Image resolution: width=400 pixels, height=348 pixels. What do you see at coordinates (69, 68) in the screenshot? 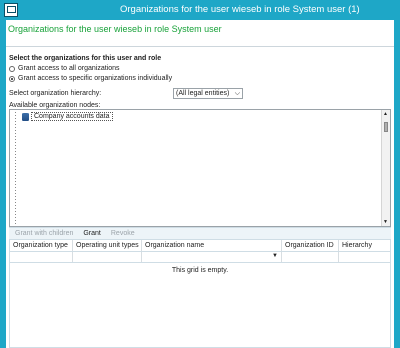
I see `radio-label: Grant access to all organizations` at bounding box center [69, 68].